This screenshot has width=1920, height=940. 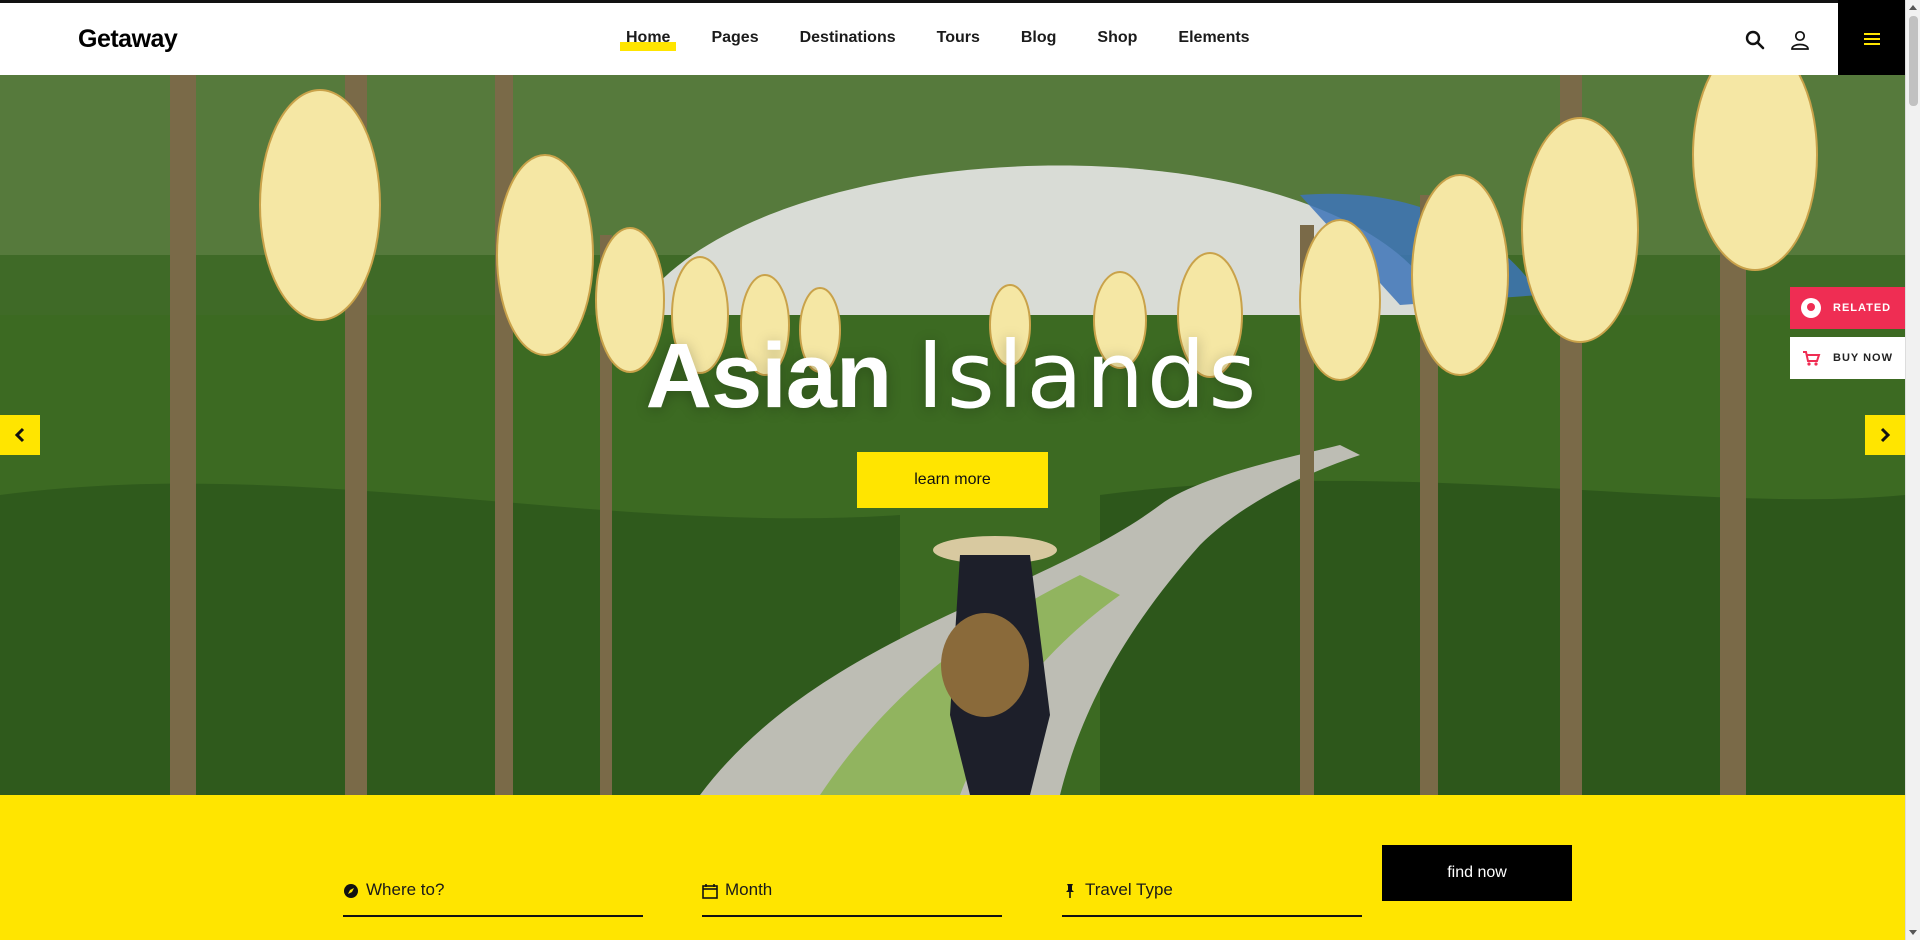 What do you see at coordinates (1913, 7) in the screenshot?
I see `scroll-up-arrow-icon` at bounding box center [1913, 7].